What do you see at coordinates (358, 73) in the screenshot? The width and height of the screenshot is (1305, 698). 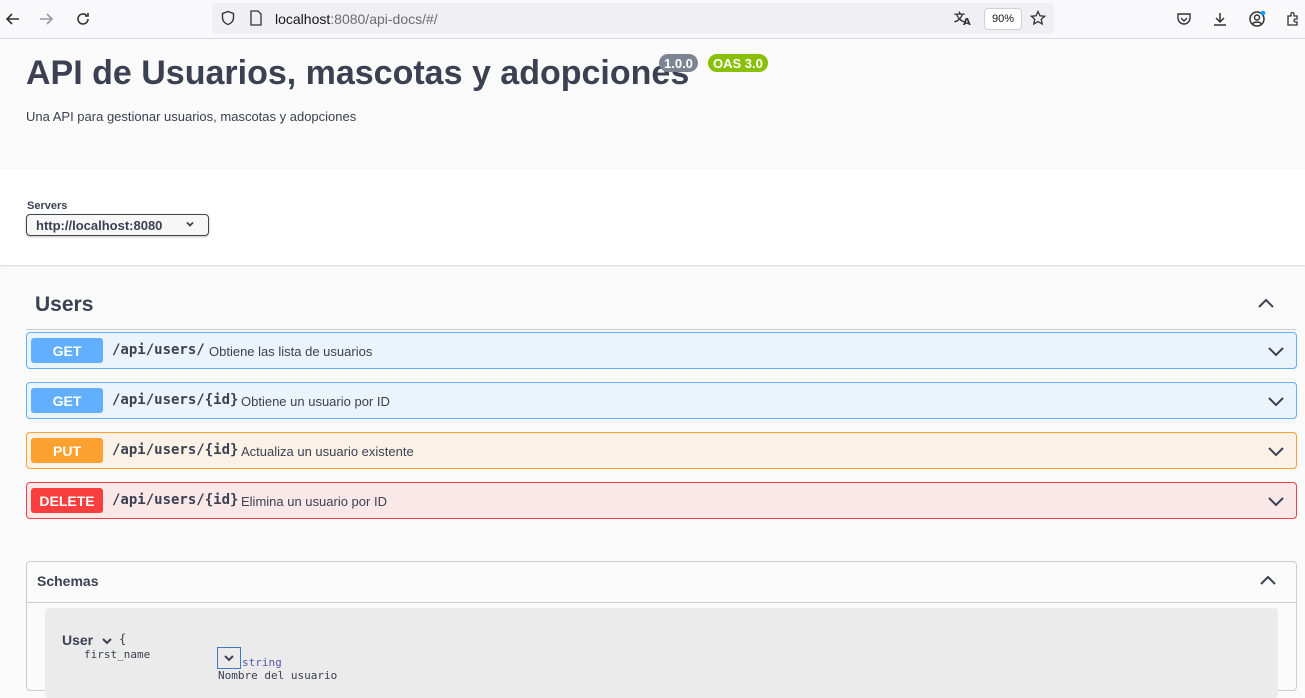 I see `page-title: API de Usuarios, mascotas y adopciones` at bounding box center [358, 73].